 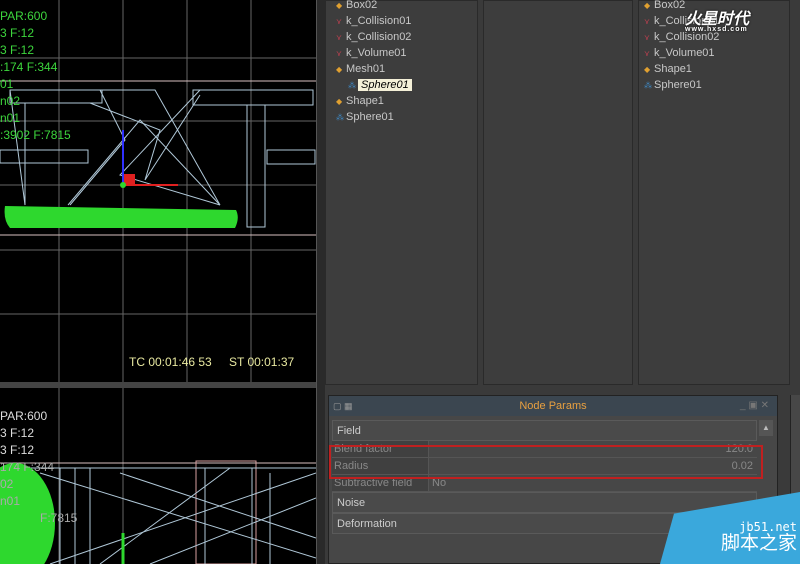 What do you see at coordinates (754, 406) in the screenshot?
I see `window-controls-icon: _ ▣ ✕` at bounding box center [754, 406].